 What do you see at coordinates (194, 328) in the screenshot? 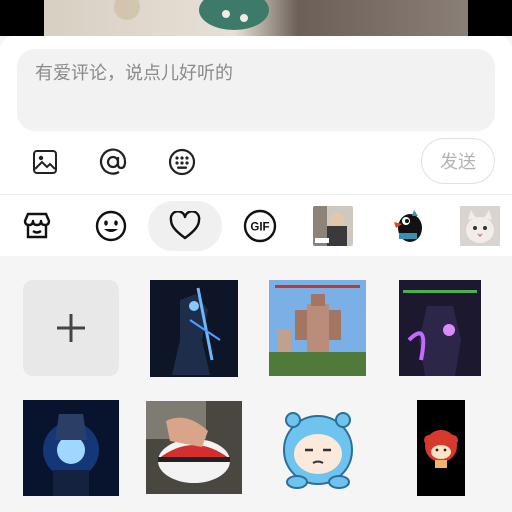
I see `sticker-dark-warrior` at bounding box center [194, 328].